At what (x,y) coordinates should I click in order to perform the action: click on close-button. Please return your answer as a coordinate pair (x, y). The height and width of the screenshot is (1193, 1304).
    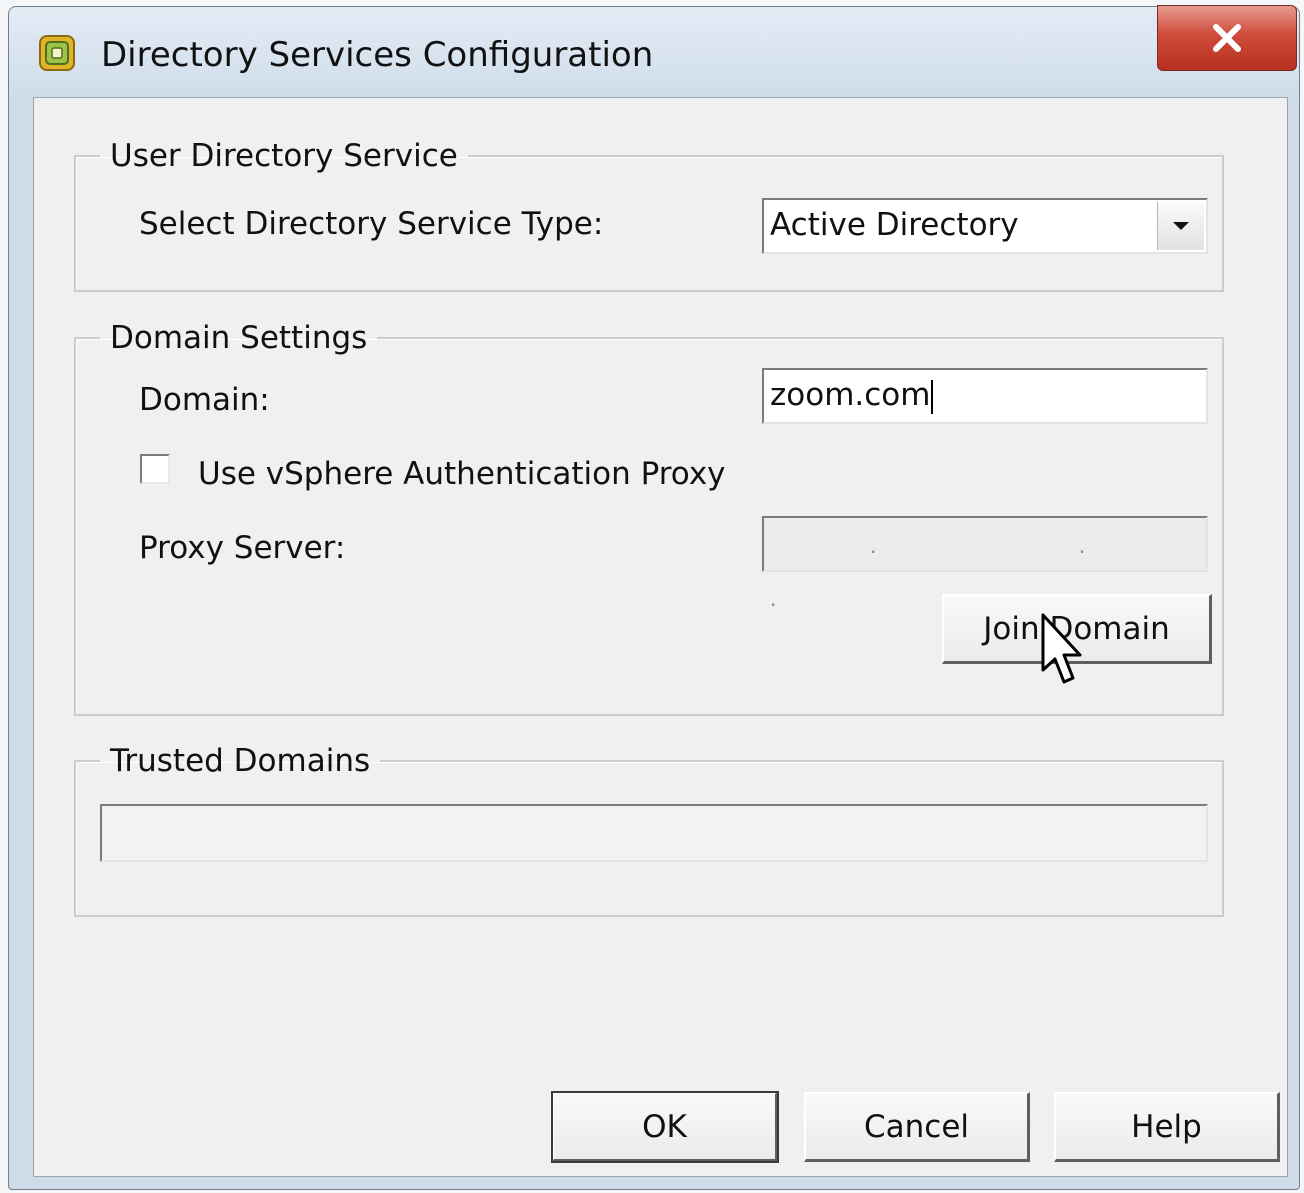
    Looking at the image, I should click on (1227, 38).